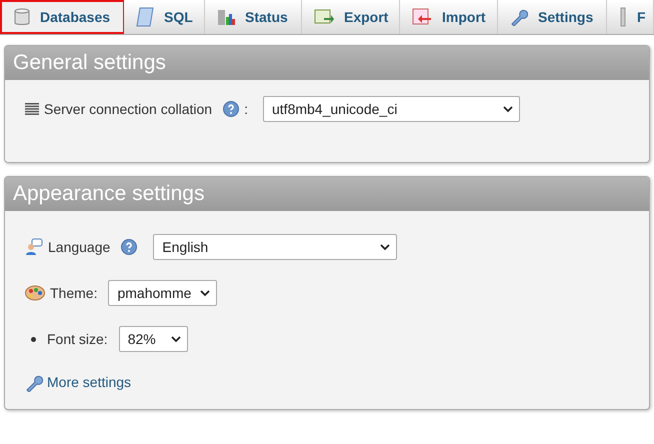 The height and width of the screenshot is (444, 654). I want to click on nav-tab: Export, so click(351, 17).